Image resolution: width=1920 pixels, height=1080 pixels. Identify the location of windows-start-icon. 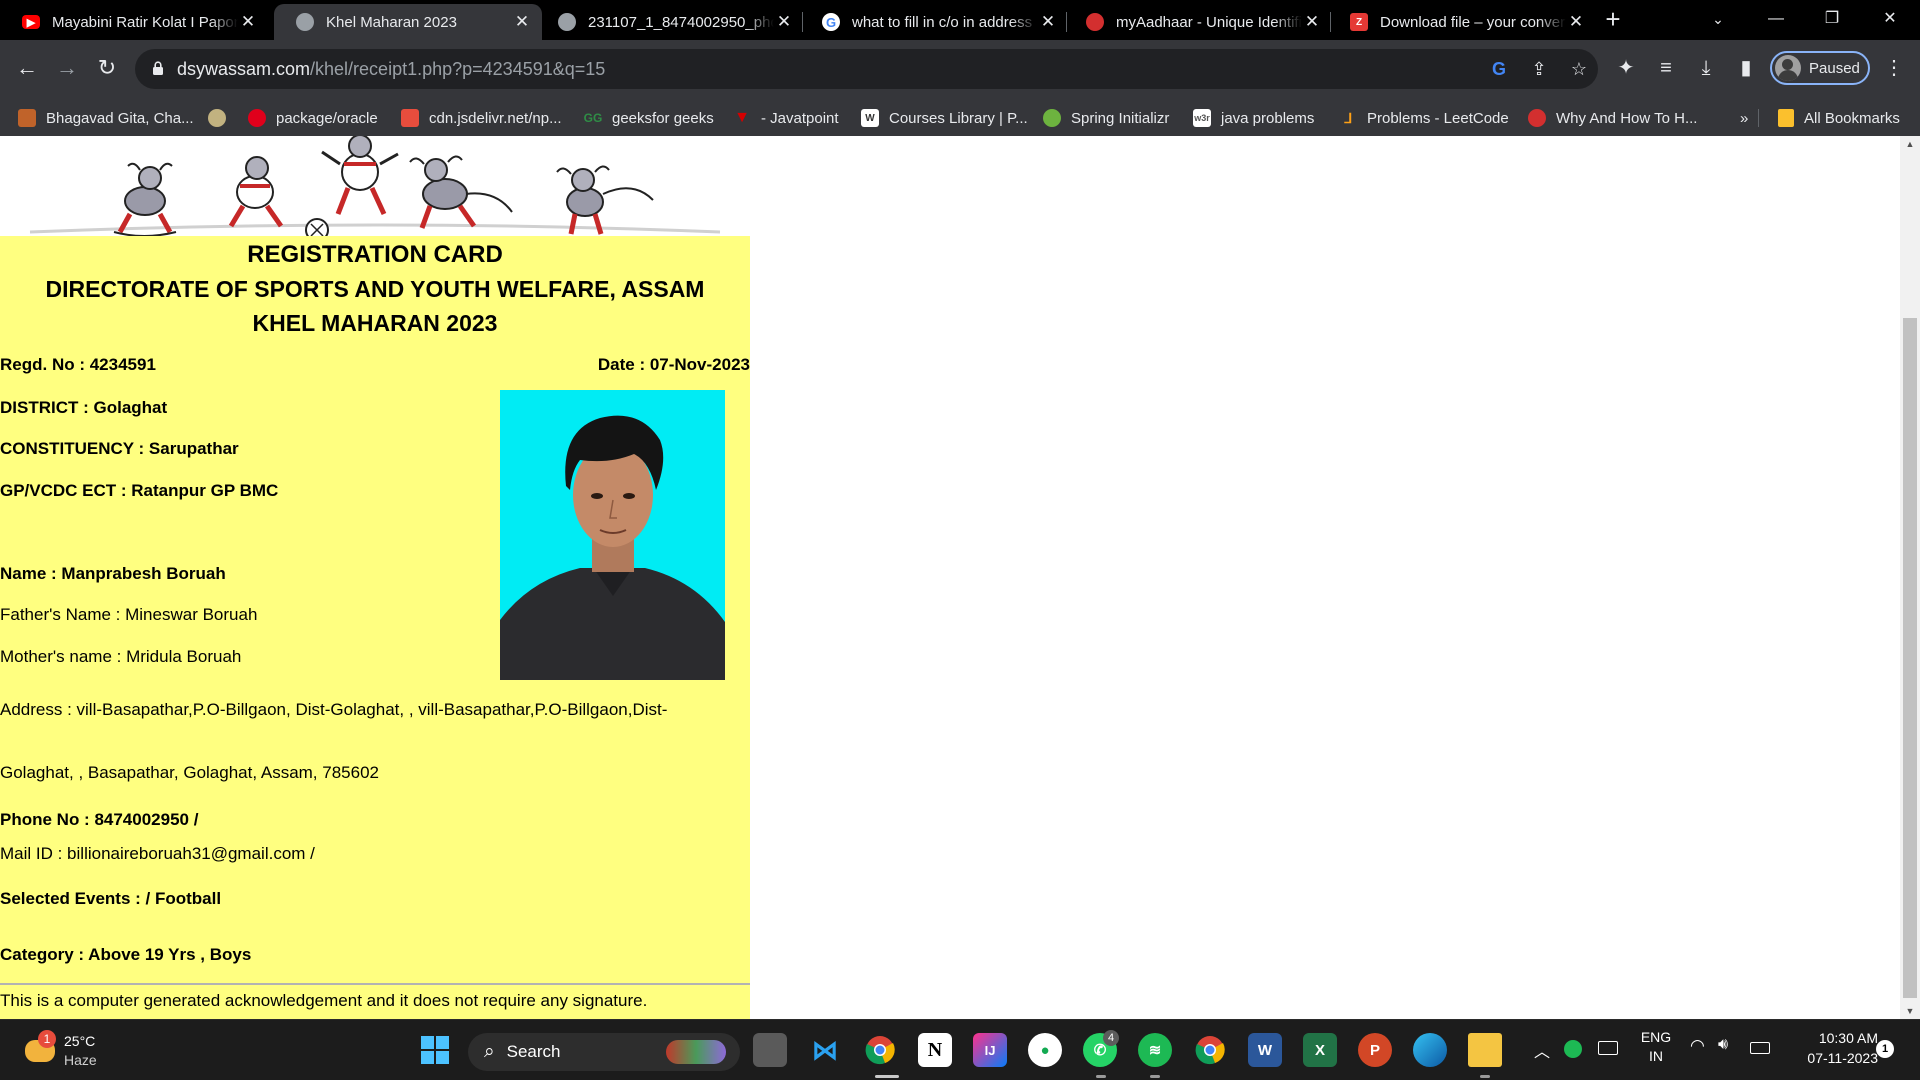
(435, 1050).